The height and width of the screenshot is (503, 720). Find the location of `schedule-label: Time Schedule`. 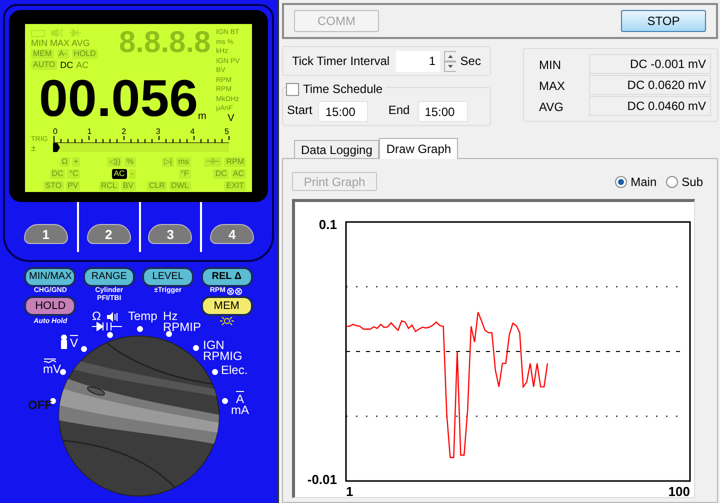

schedule-label: Time Schedule is located at coordinates (343, 89).